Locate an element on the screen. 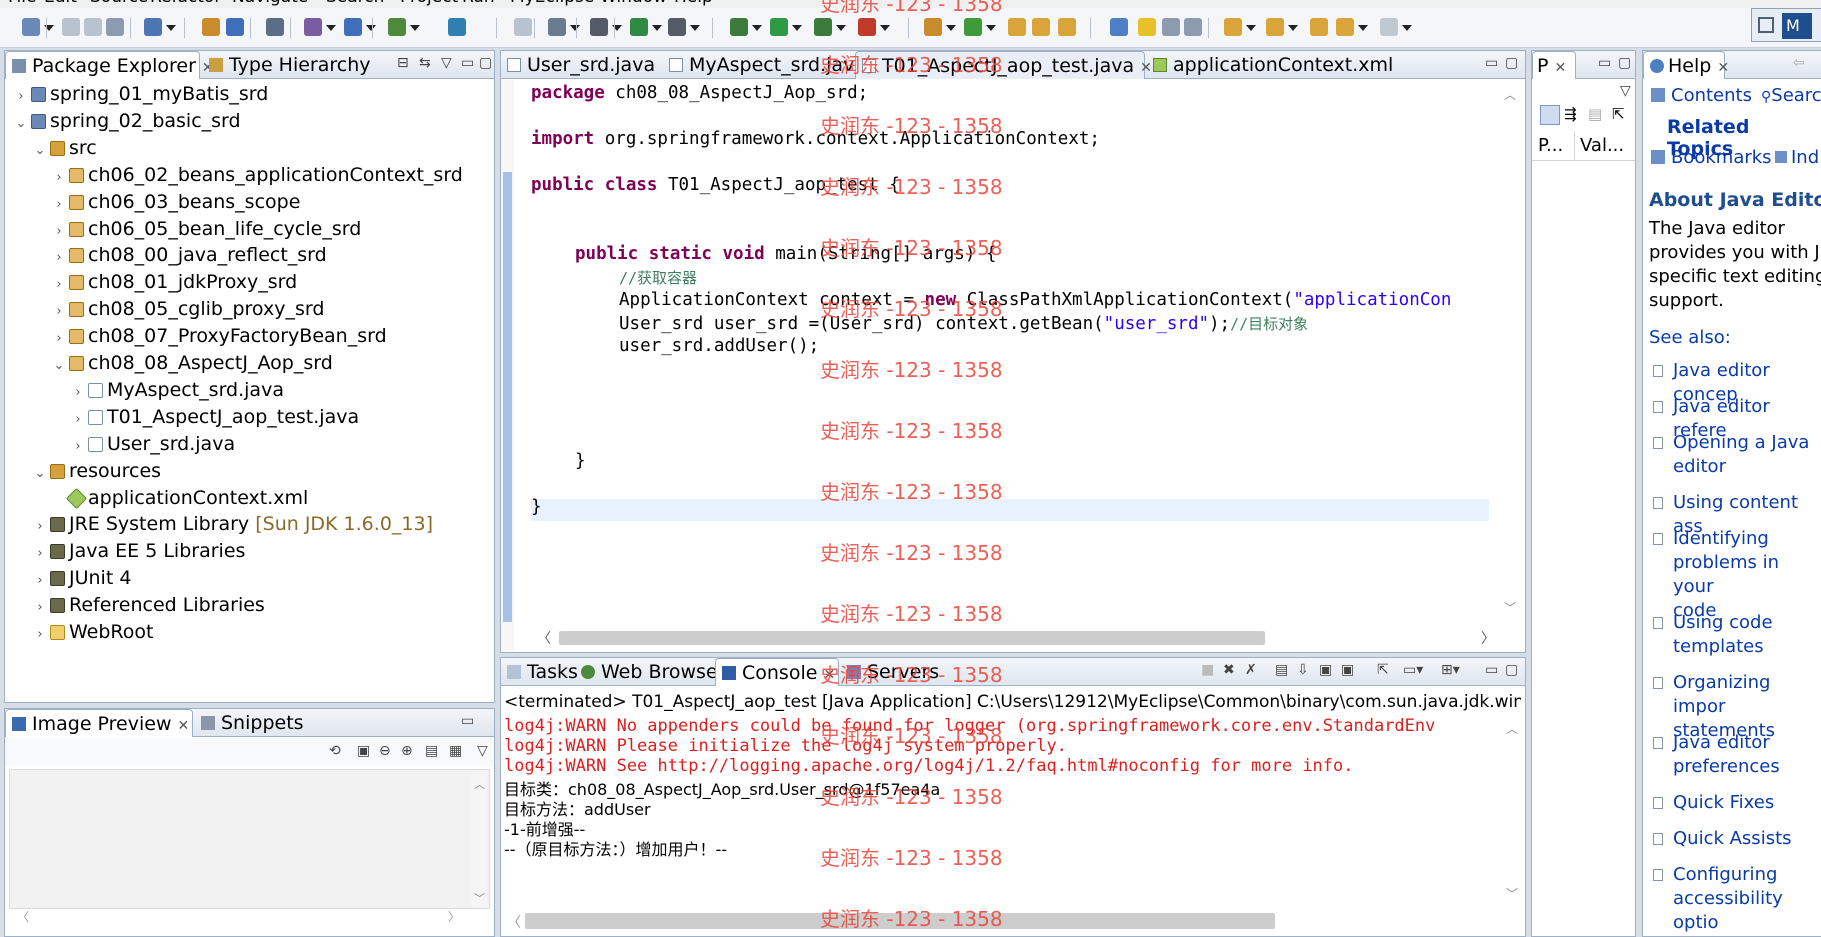  tree-item: › MyAspect_srd.java is located at coordinates (177, 390).